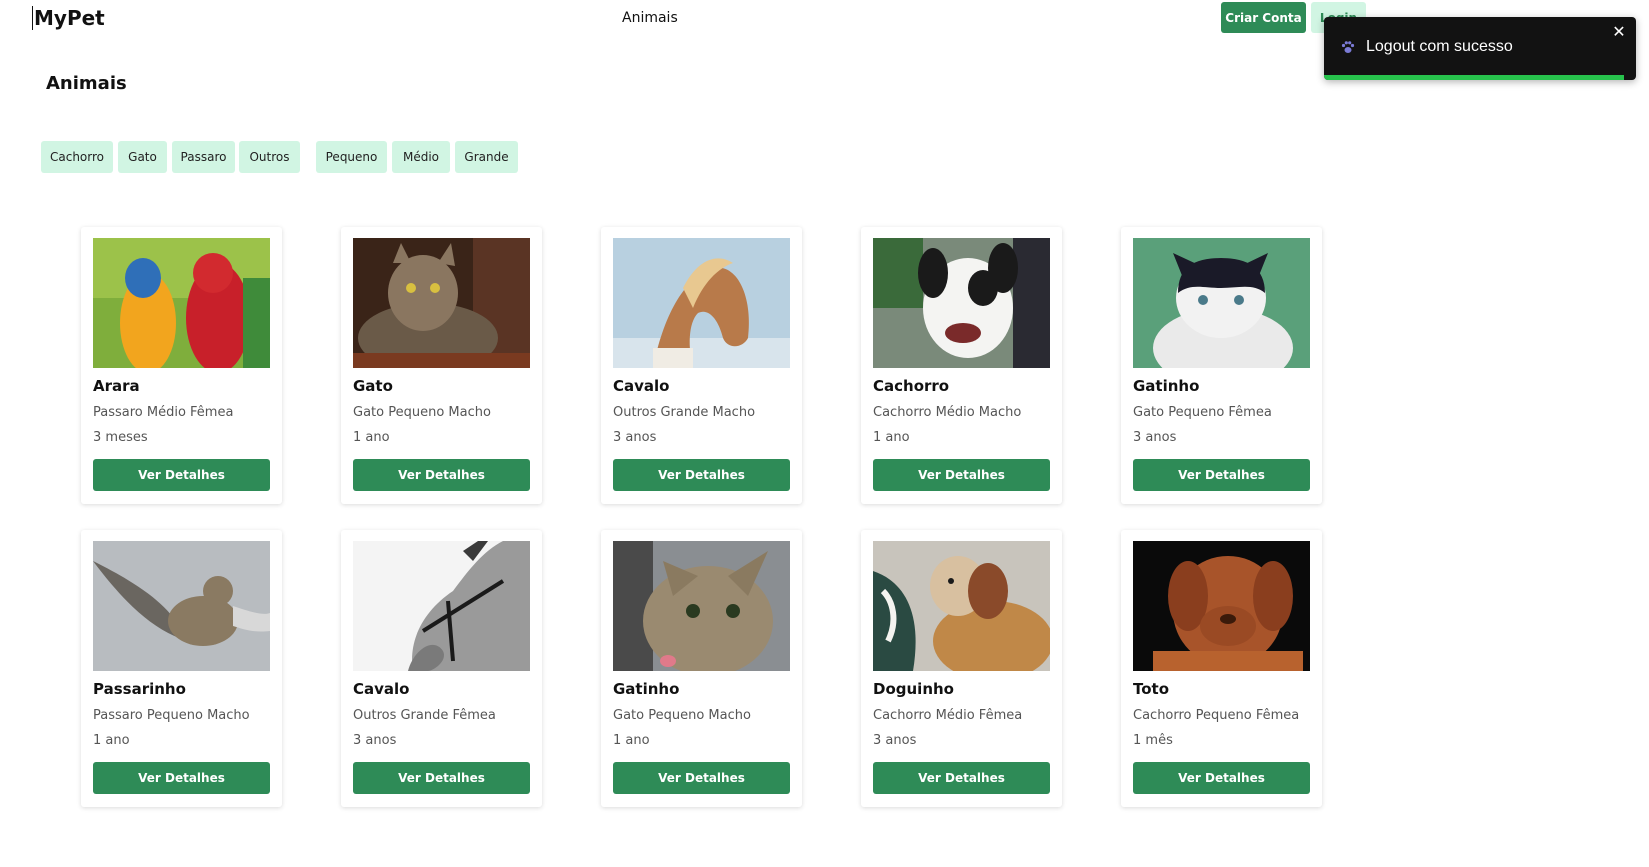  Describe the element at coordinates (1202, 412) in the screenshot. I see `animal-description: Gato Pequeno Fêmea` at that location.